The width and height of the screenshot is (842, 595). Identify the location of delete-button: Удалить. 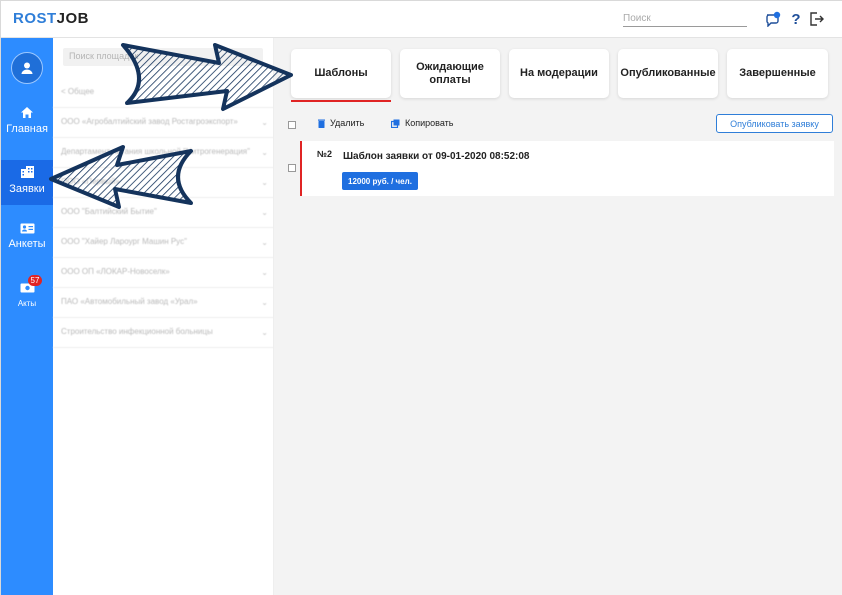
(341, 123).